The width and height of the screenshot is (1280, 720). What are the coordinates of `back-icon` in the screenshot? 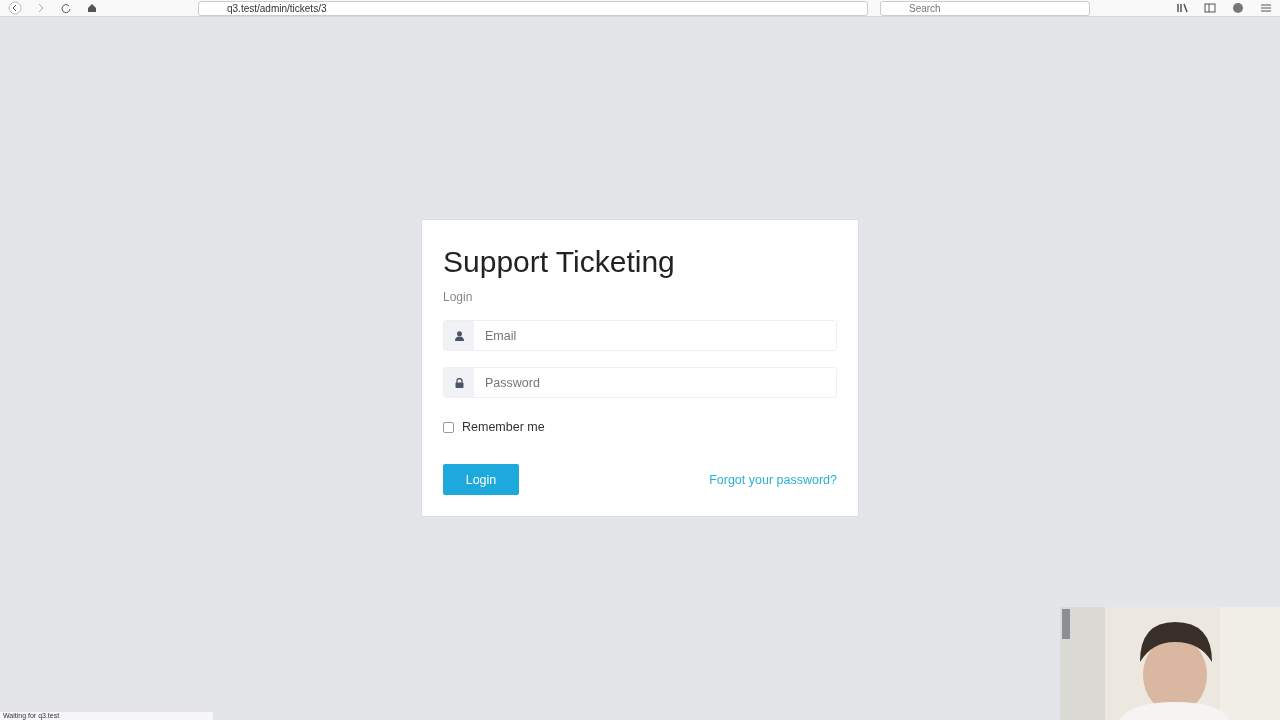 It's located at (15, 8).